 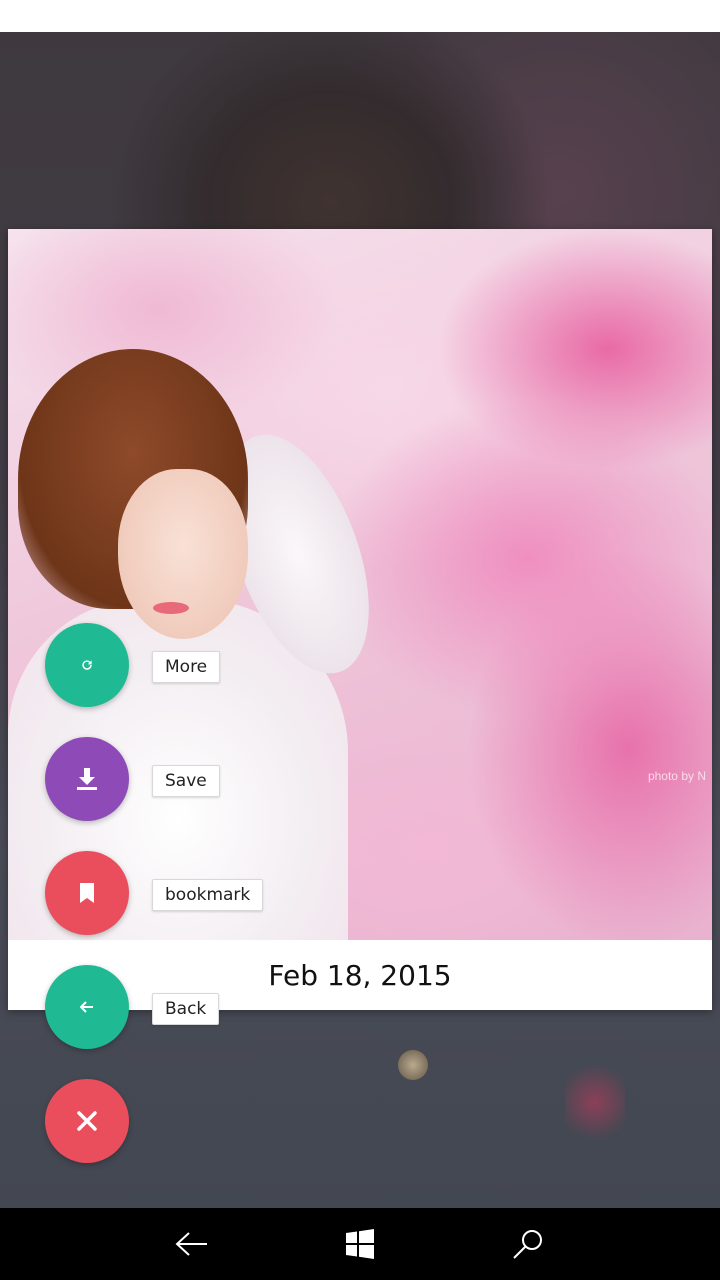 I want to click on bookmark-icon, so click(x=87, y=893).